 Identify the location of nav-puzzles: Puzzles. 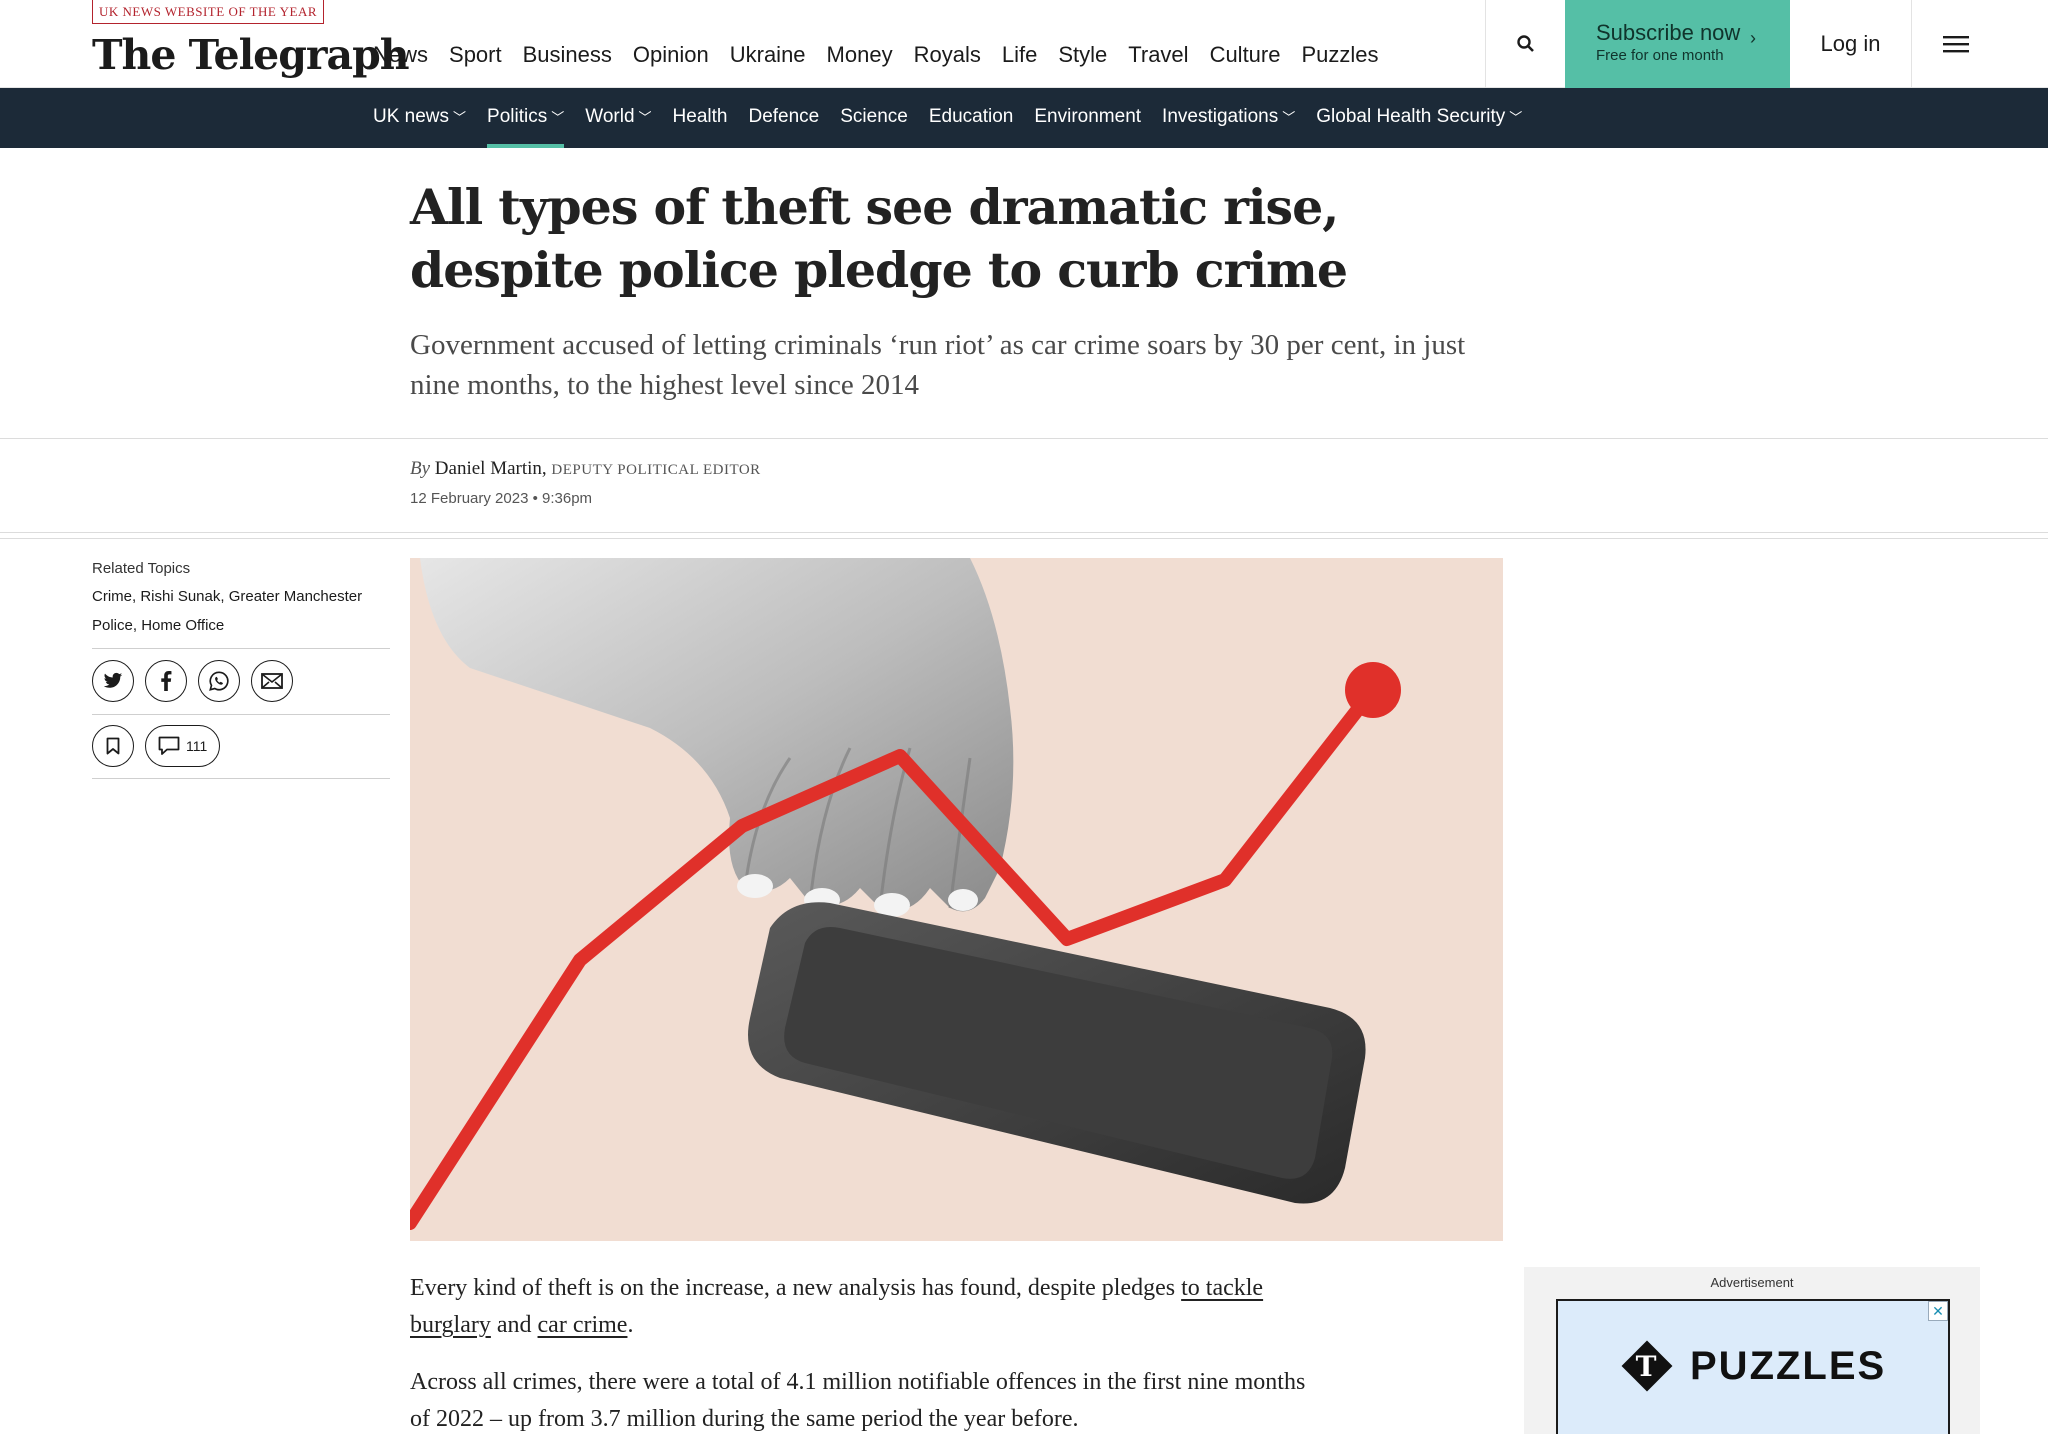
(1339, 55).